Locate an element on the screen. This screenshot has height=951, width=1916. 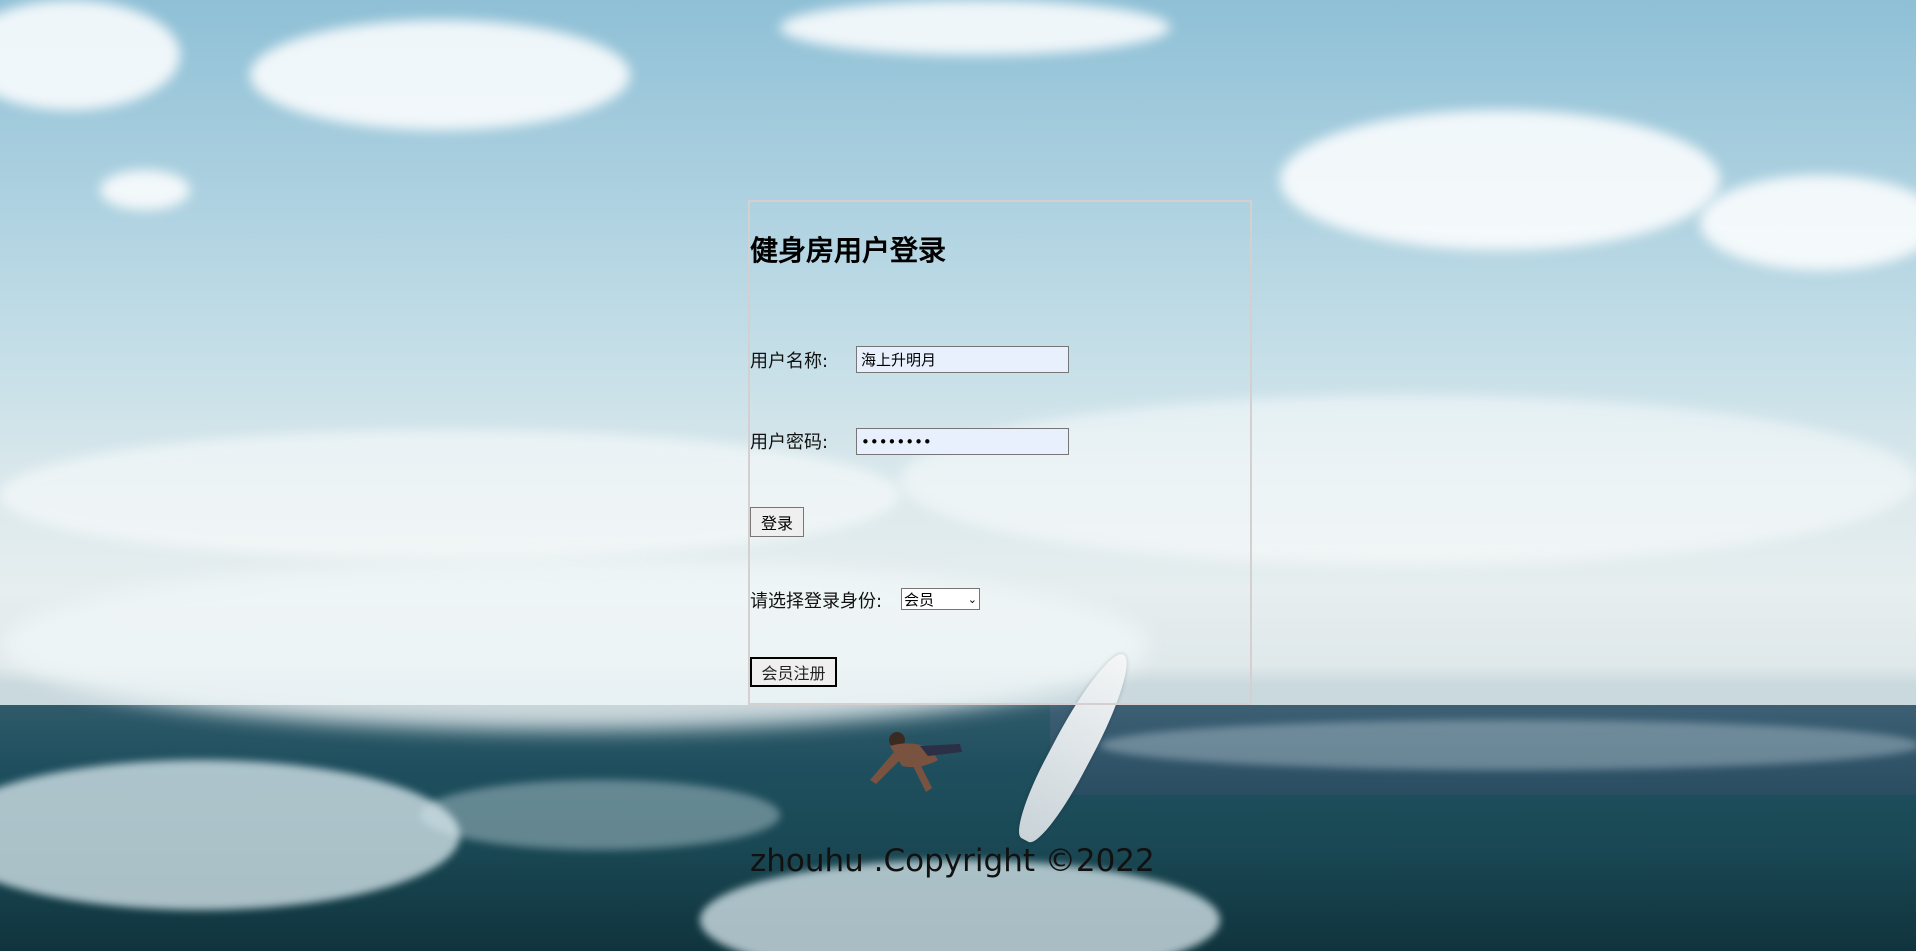
surfer is located at coordinates (916, 762).